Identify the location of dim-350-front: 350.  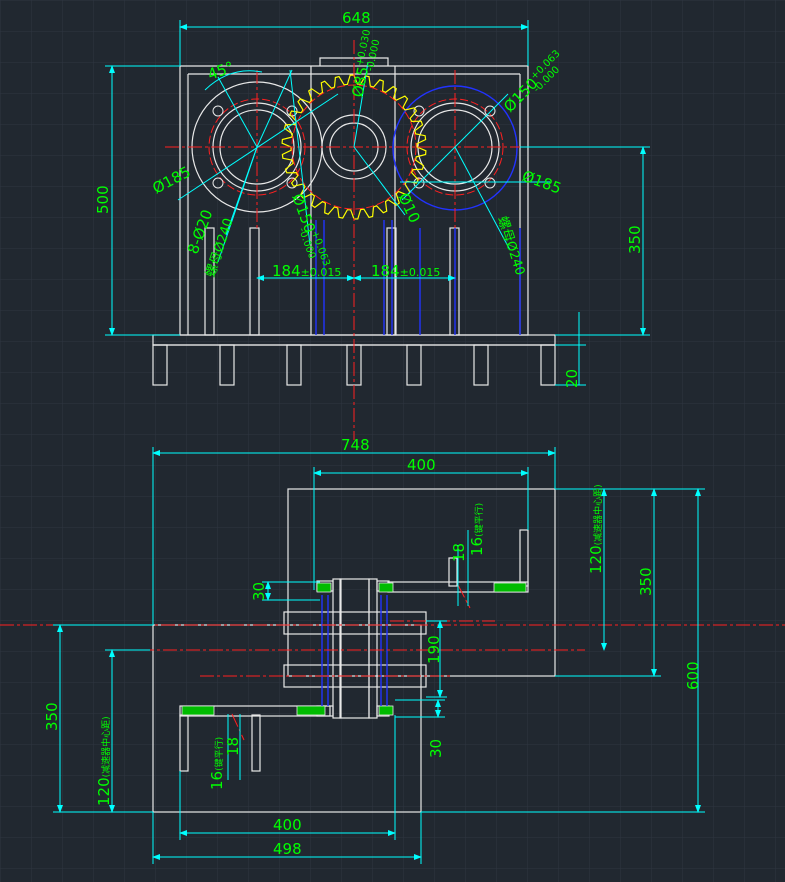
(635, 239).